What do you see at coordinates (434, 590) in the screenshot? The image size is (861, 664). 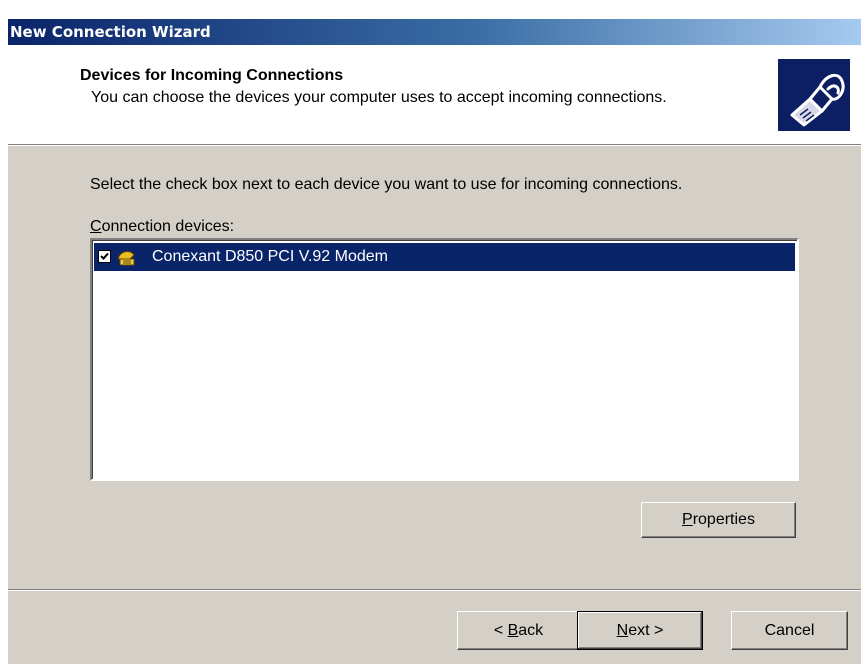 I see `footer-divider-highlight` at bounding box center [434, 590].